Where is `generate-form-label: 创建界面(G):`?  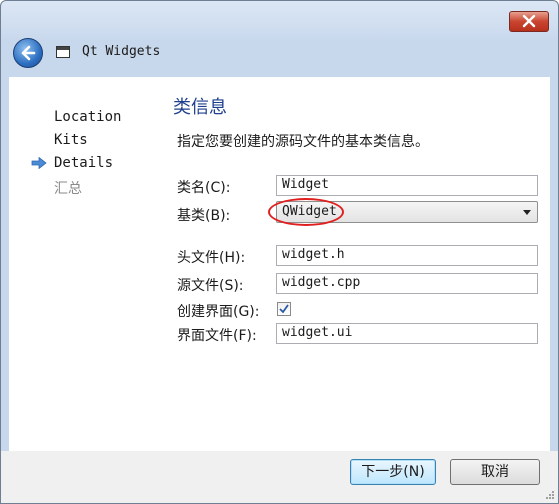 generate-form-label: 创建界面(G): is located at coordinates (218, 312).